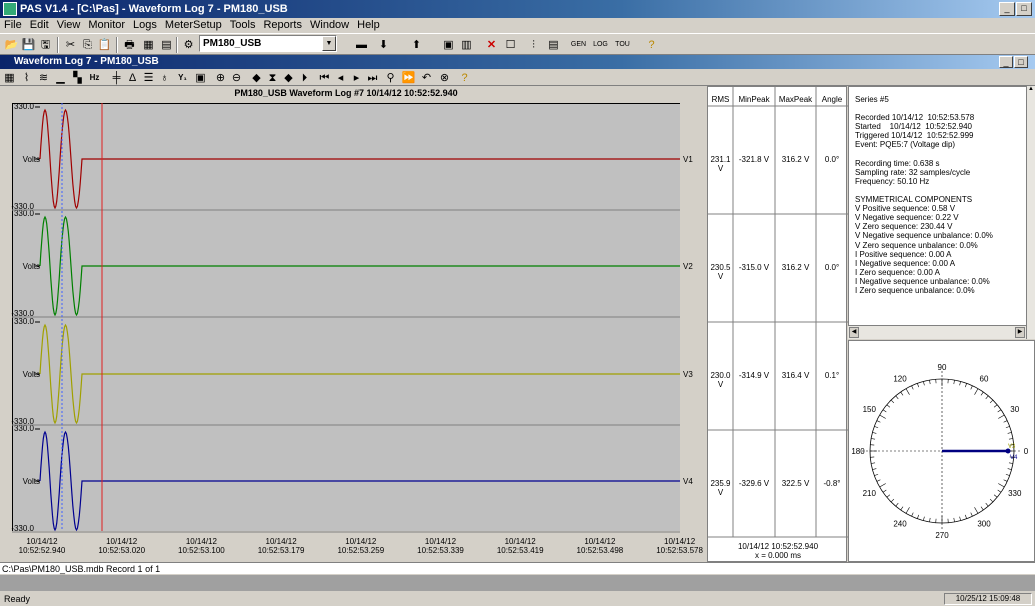  What do you see at coordinates (288, 78) in the screenshot?
I see `x-zoom-icon: ◆` at bounding box center [288, 78].